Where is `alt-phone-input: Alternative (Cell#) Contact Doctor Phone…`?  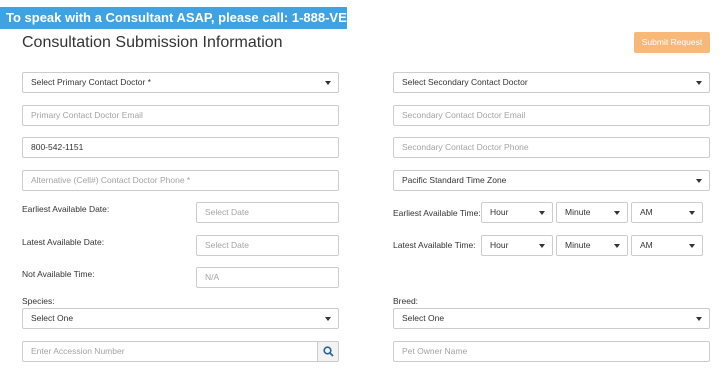 alt-phone-input: Alternative (Cell#) Contact Doctor Phone… is located at coordinates (180, 180).